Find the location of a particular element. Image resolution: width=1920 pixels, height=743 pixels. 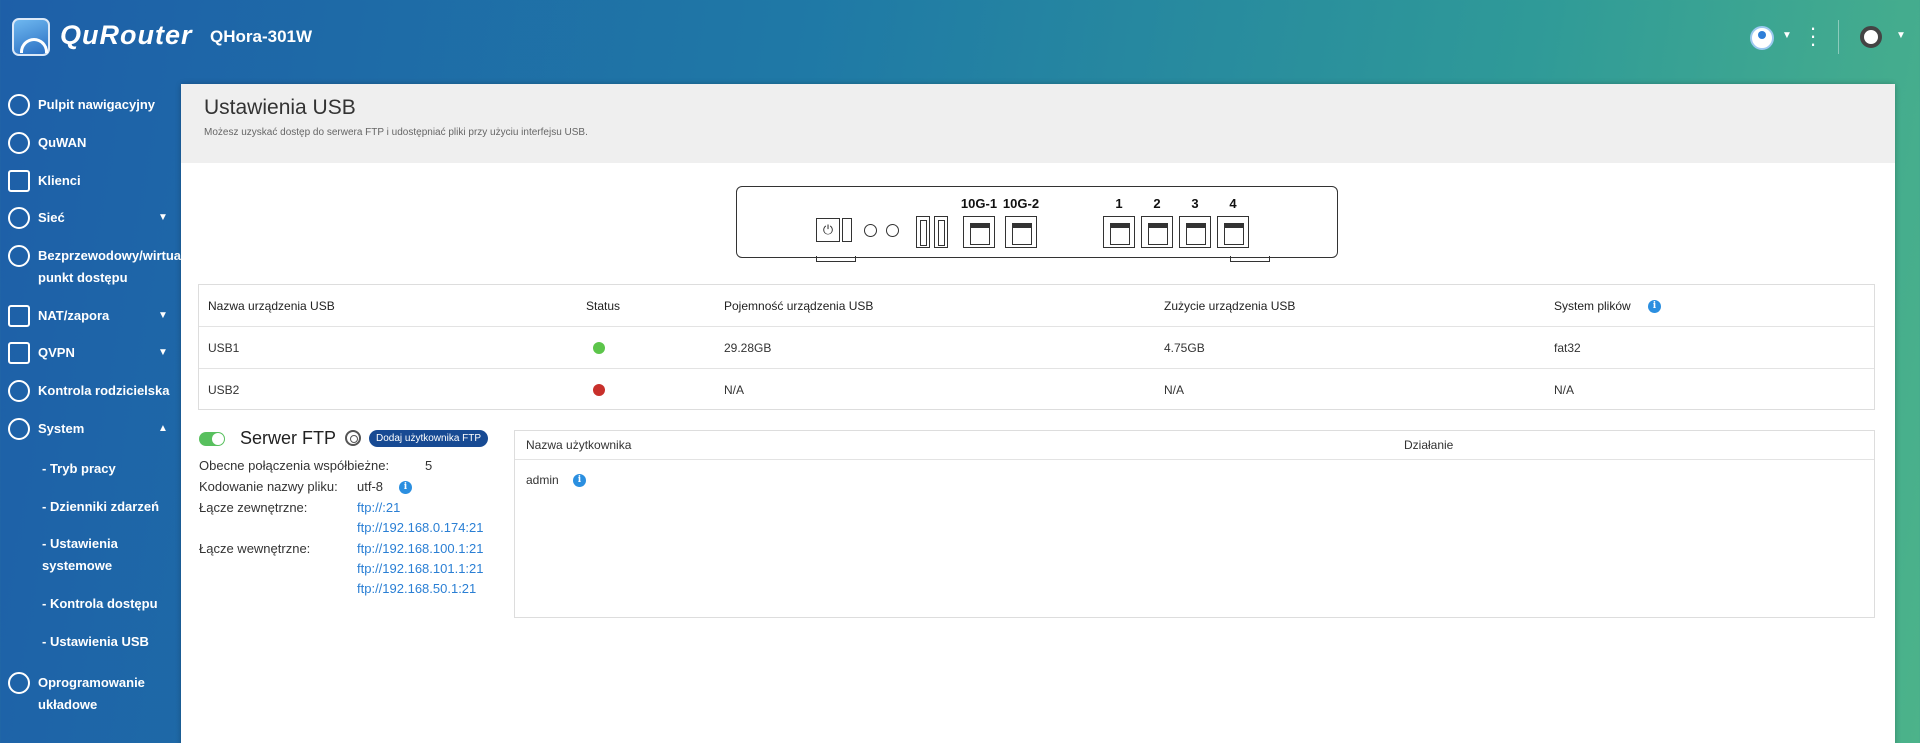

header-divider is located at coordinates (1838, 37).